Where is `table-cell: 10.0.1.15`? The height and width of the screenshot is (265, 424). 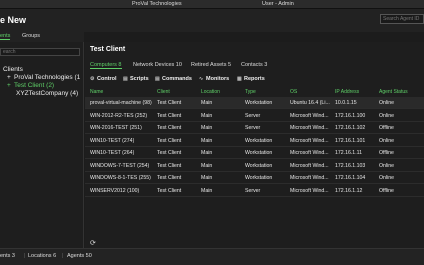 table-cell: 10.0.1.15 is located at coordinates (346, 103).